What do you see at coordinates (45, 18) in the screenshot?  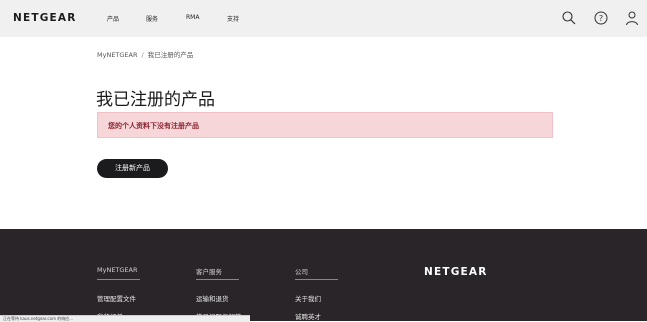 I see `netgear-logo: NETGEAR` at bounding box center [45, 18].